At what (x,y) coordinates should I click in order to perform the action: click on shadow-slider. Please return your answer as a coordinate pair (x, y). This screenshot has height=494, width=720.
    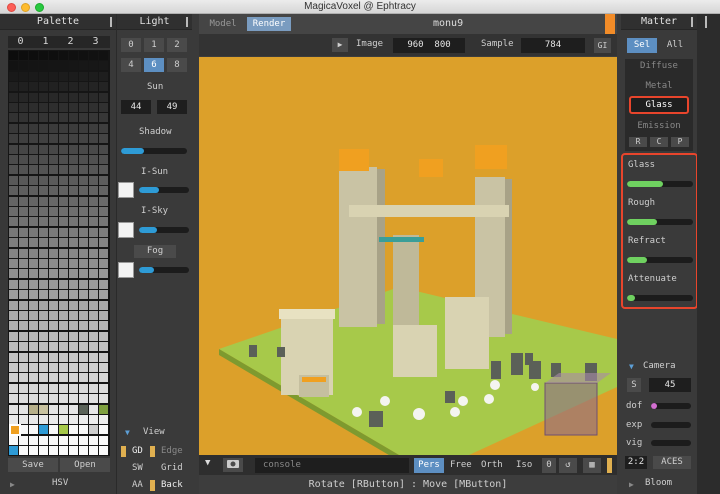
    Looking at the image, I should click on (154, 151).